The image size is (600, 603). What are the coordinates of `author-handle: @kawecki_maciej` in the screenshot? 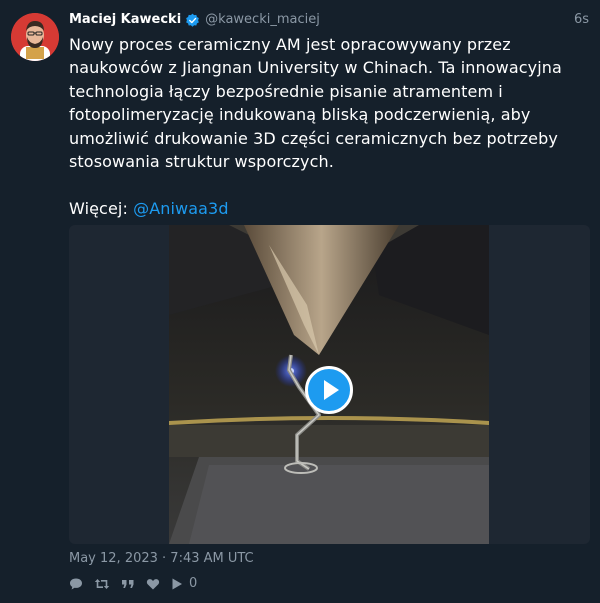 It's located at (262, 20).